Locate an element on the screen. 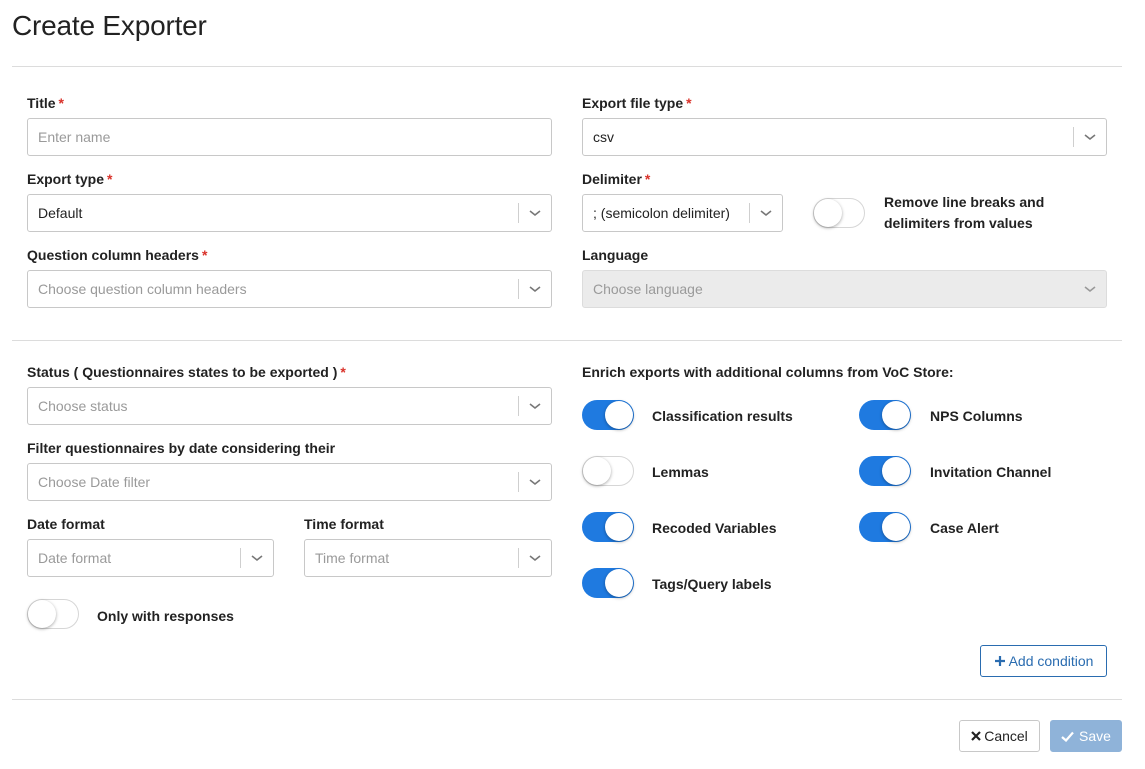 The width and height of the screenshot is (1145, 769). delimiter-value: ; (semicolon delimiter) is located at coordinates (661, 213).